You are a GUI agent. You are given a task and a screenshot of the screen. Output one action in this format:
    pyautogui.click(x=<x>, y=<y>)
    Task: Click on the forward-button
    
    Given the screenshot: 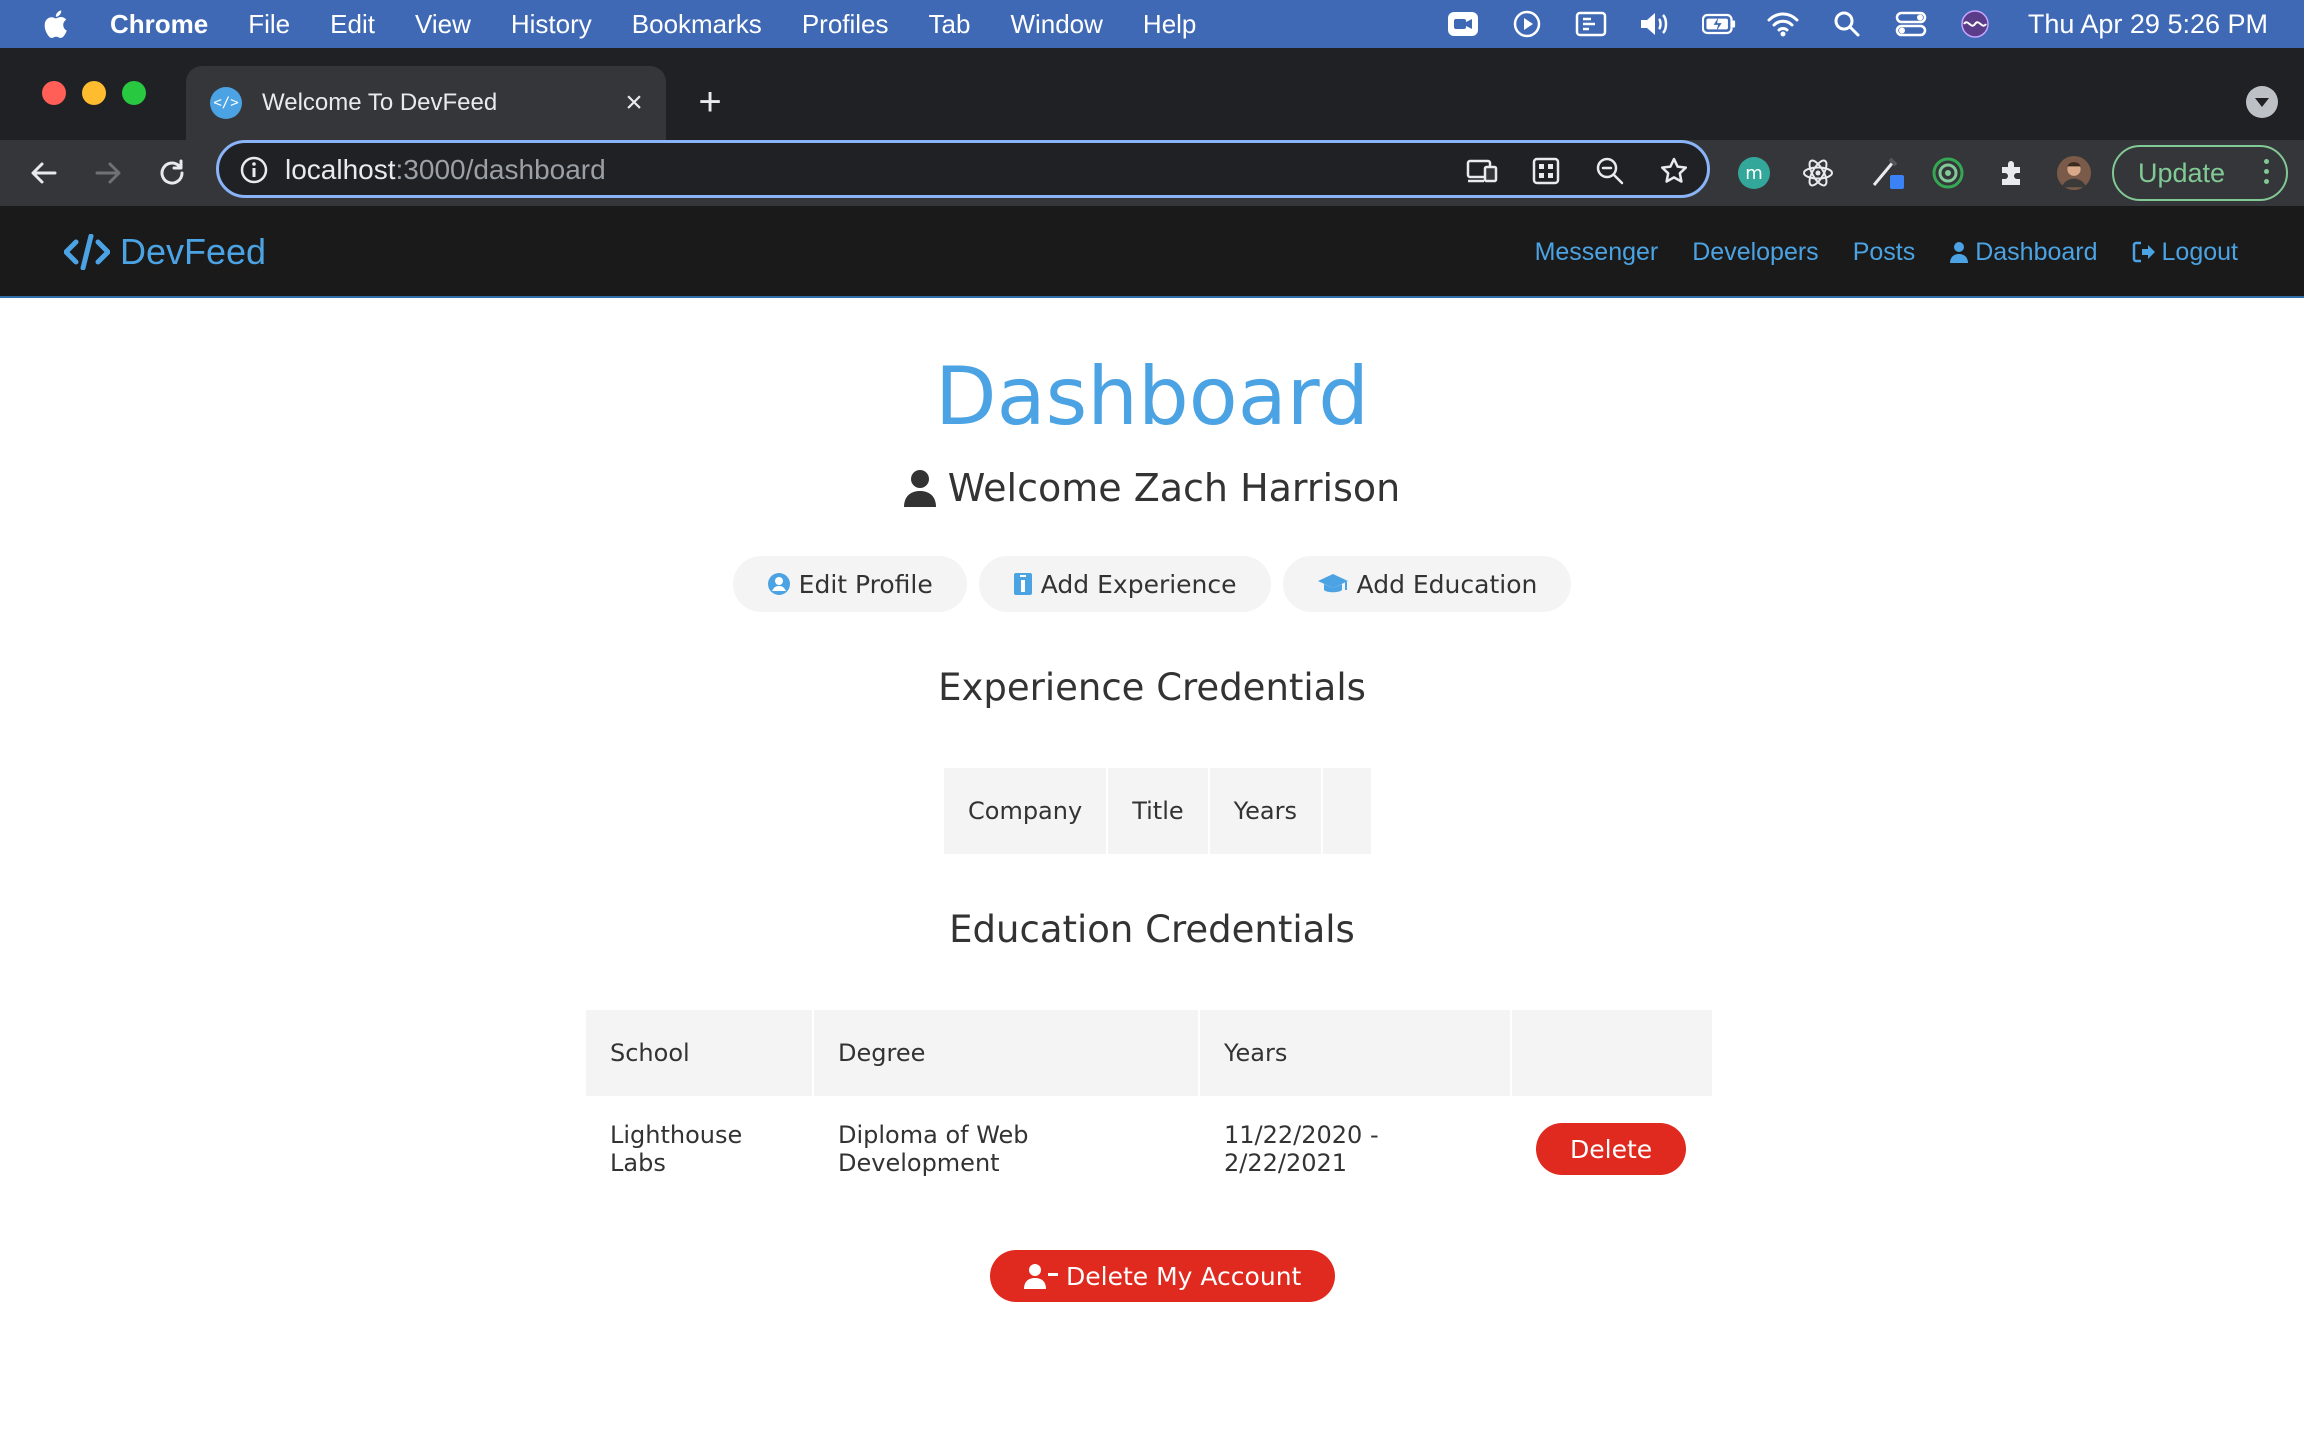 What is the action you would take?
    pyautogui.click(x=108, y=173)
    